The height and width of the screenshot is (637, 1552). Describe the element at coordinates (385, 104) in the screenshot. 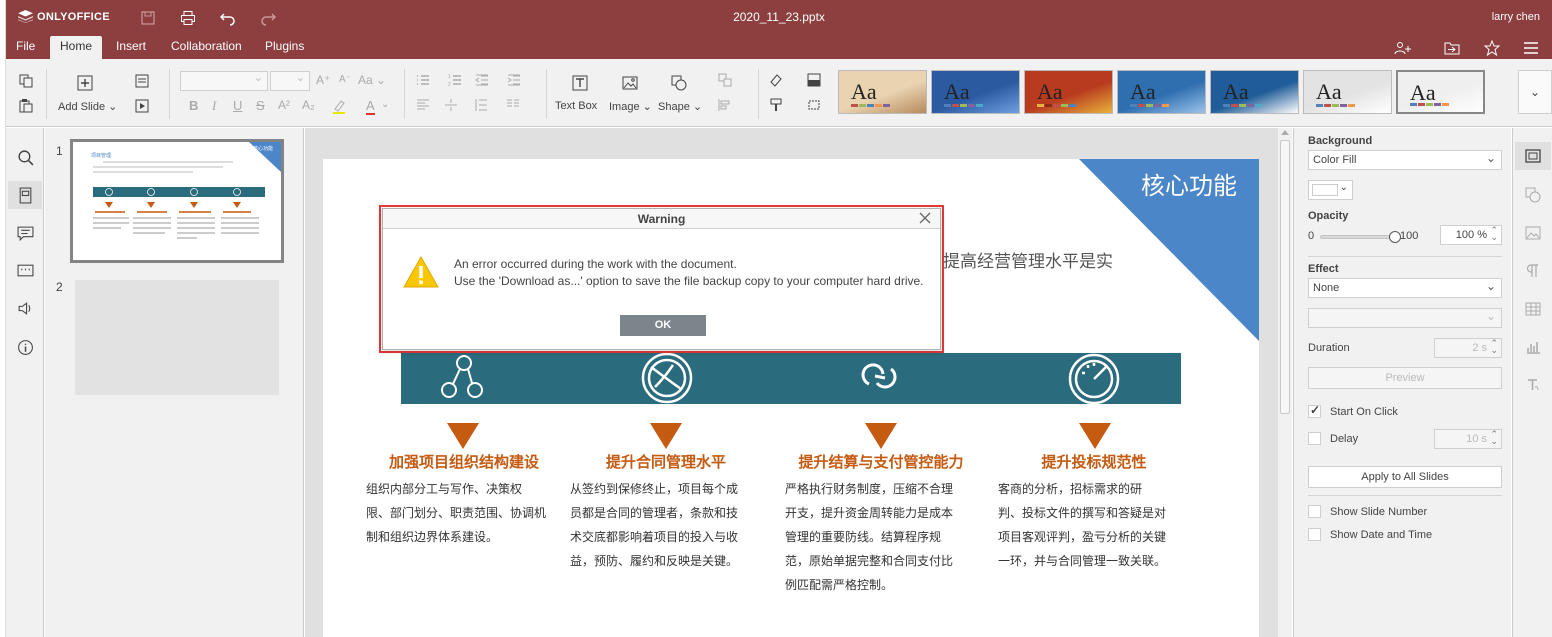

I see `font-color-dropdown: ⌄` at that location.